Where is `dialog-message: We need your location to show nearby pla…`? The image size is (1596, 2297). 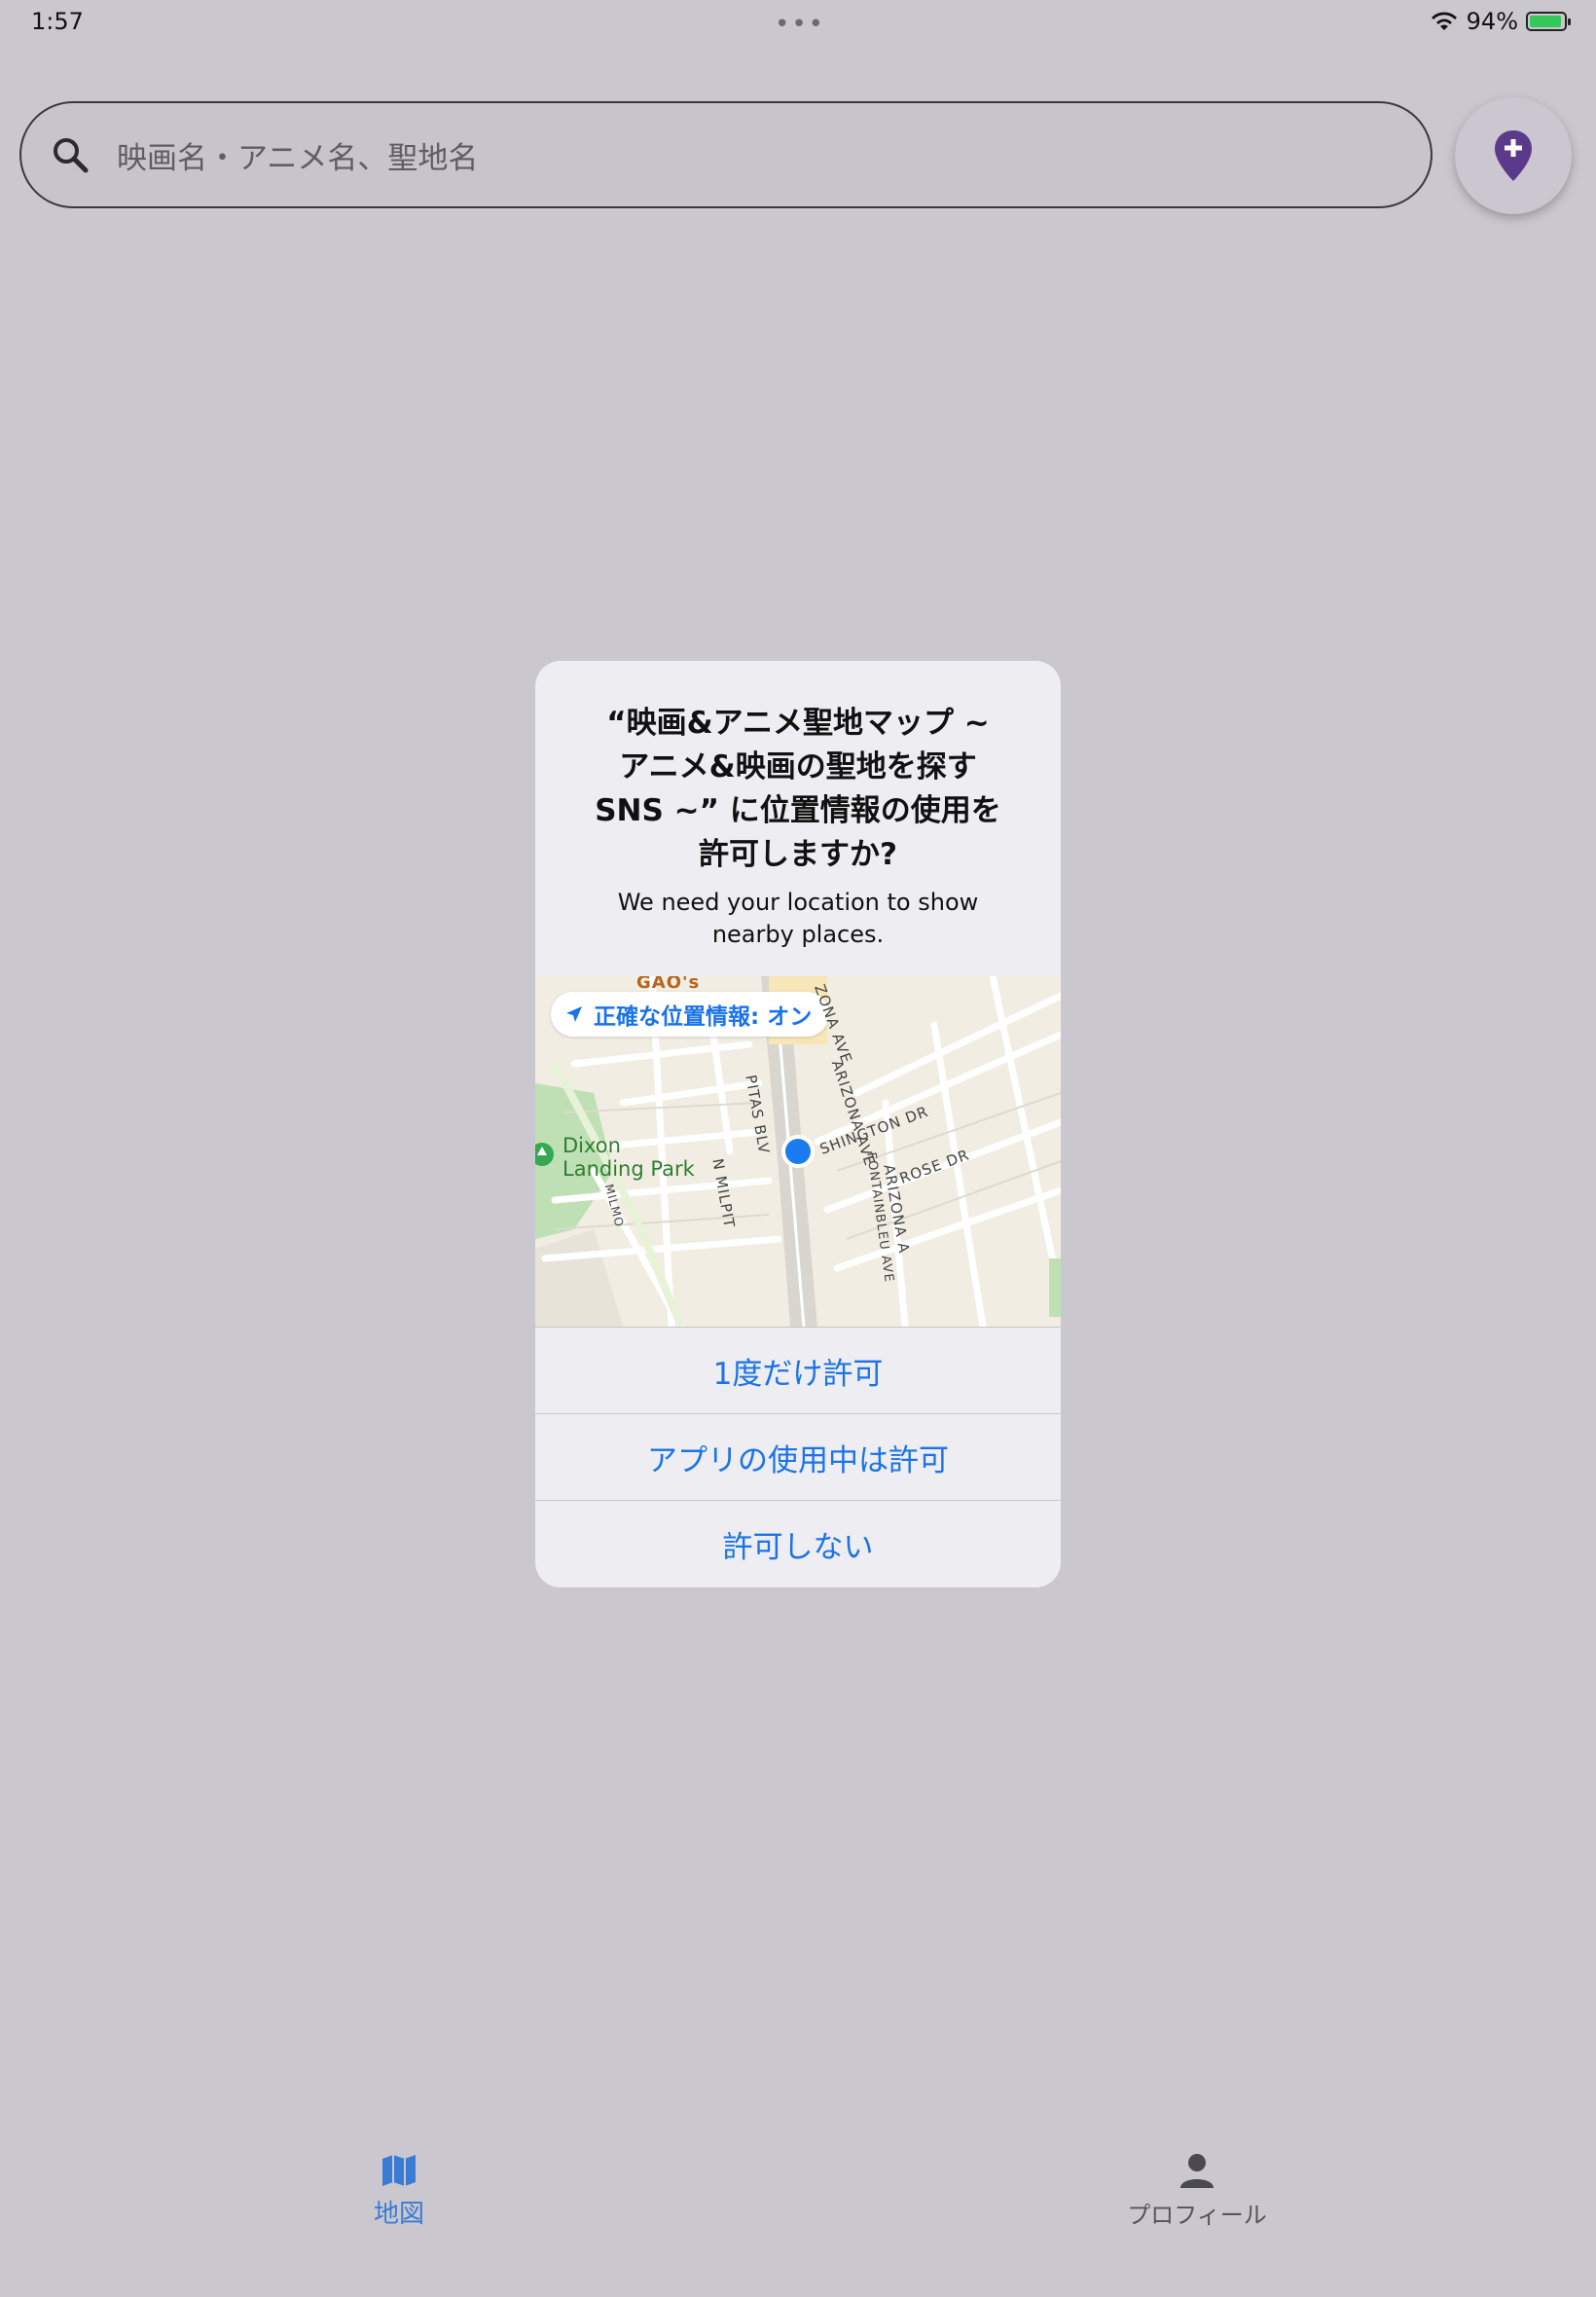 dialog-message: We need your location to show nearby pla… is located at coordinates (798, 918).